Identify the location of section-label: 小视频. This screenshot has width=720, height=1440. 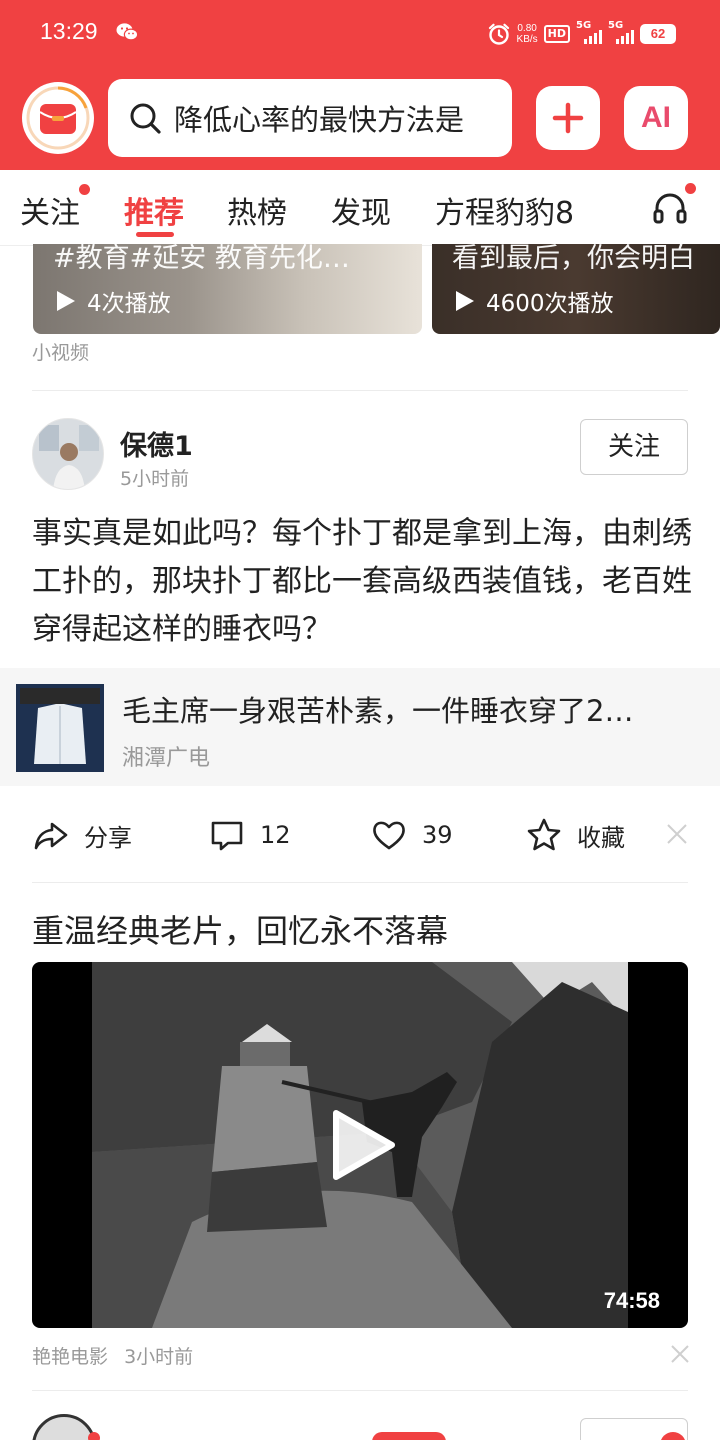
(61, 353).